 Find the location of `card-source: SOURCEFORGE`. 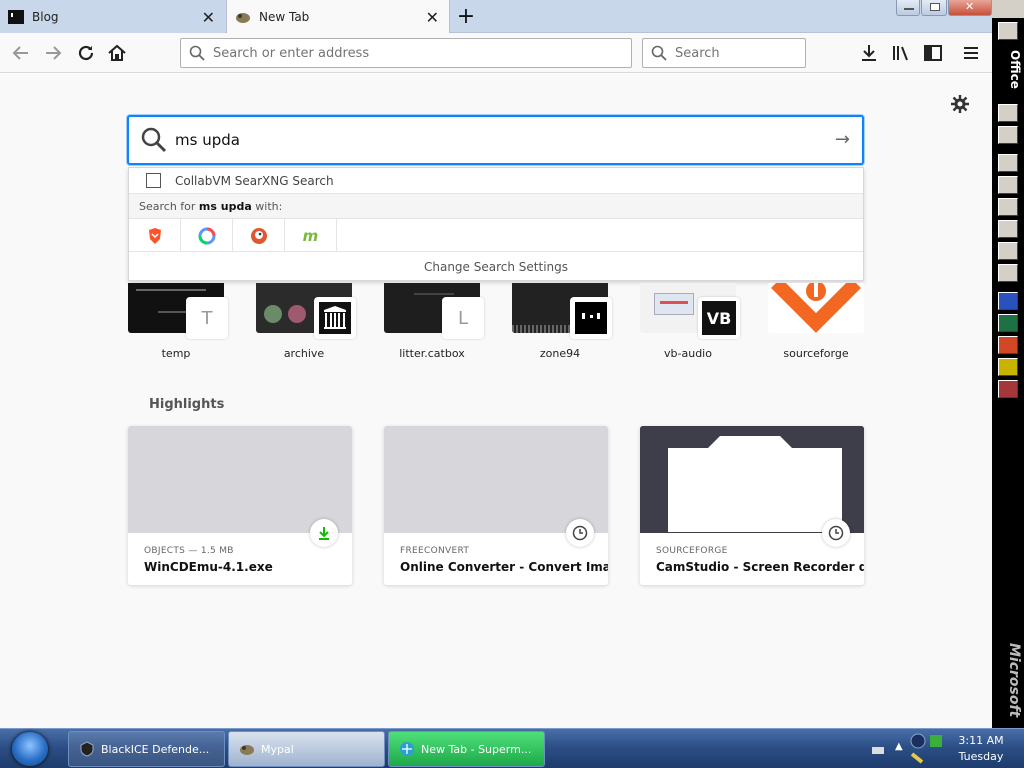

card-source: SOURCEFORGE is located at coordinates (692, 551).